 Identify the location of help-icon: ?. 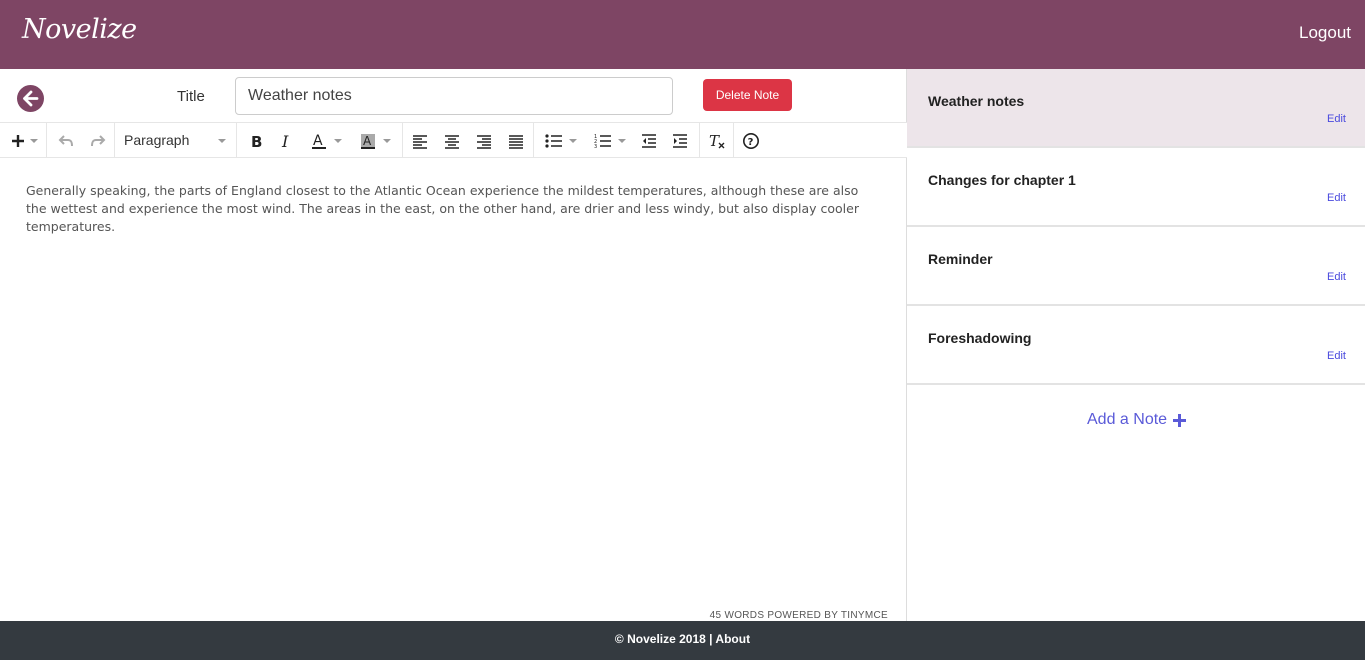
(751, 141).